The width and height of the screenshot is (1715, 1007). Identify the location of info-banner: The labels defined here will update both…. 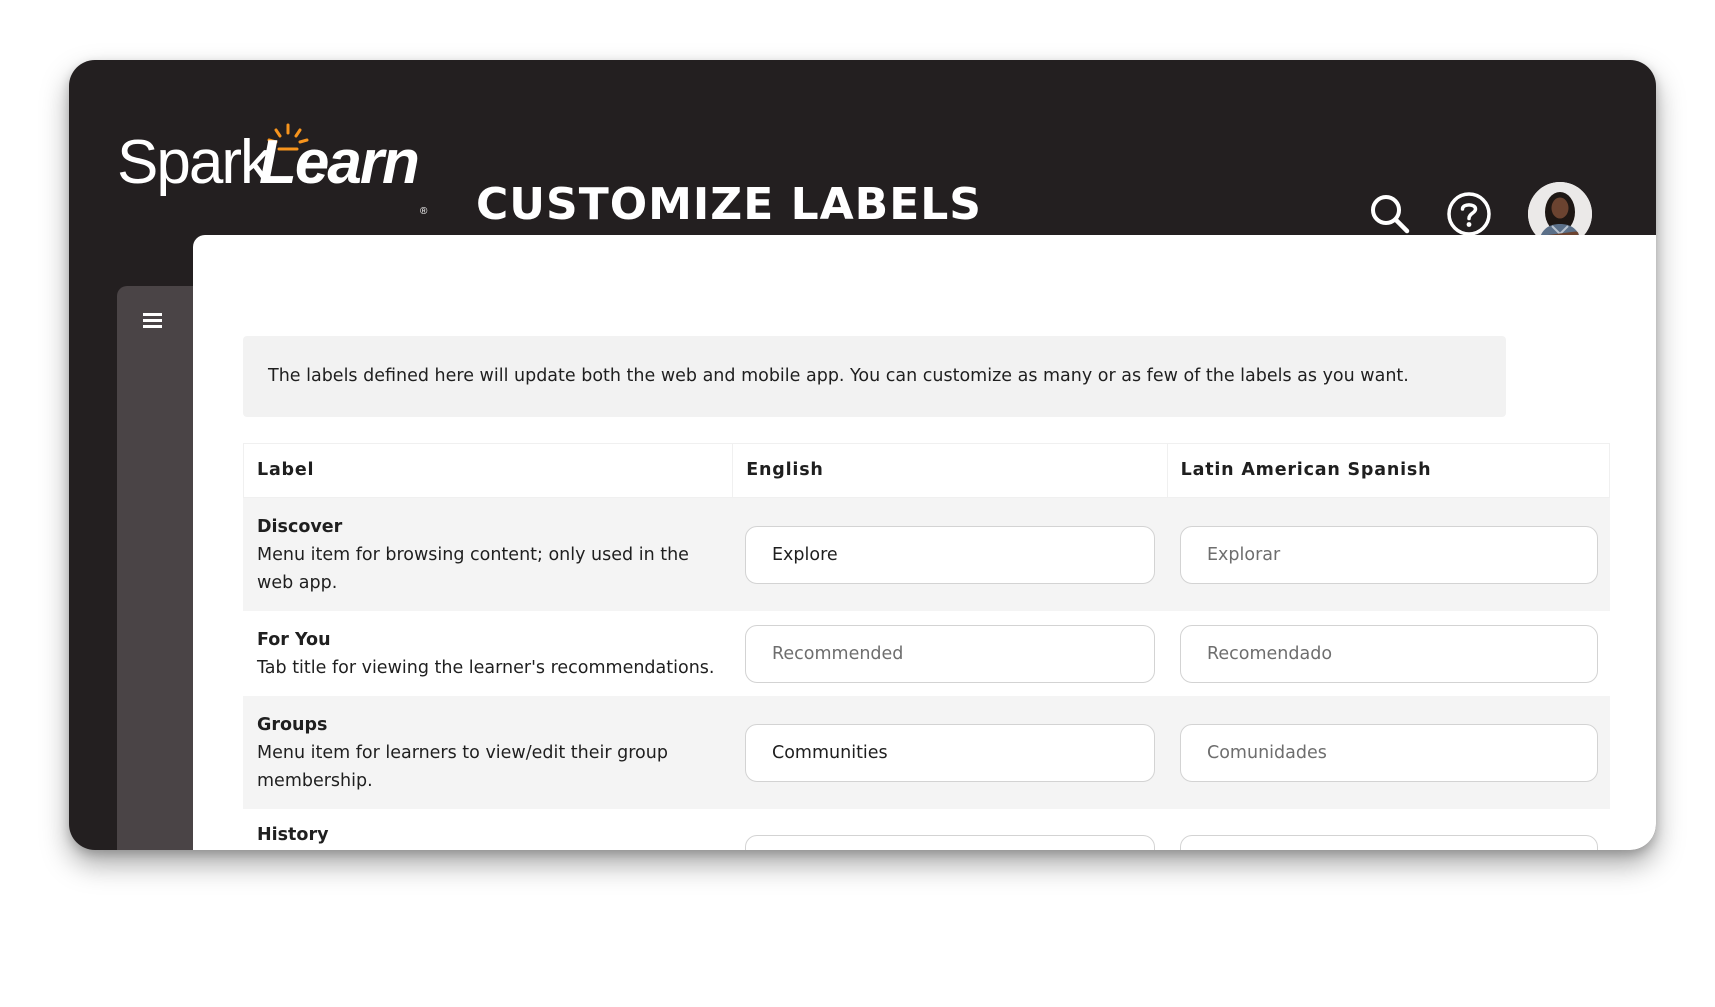
(874, 376).